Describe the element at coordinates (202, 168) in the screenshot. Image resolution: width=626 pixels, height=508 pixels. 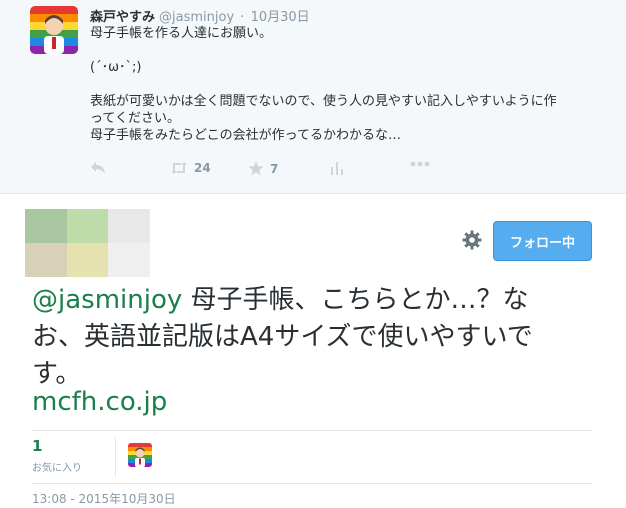
I see `retweet-count: 24` at that location.